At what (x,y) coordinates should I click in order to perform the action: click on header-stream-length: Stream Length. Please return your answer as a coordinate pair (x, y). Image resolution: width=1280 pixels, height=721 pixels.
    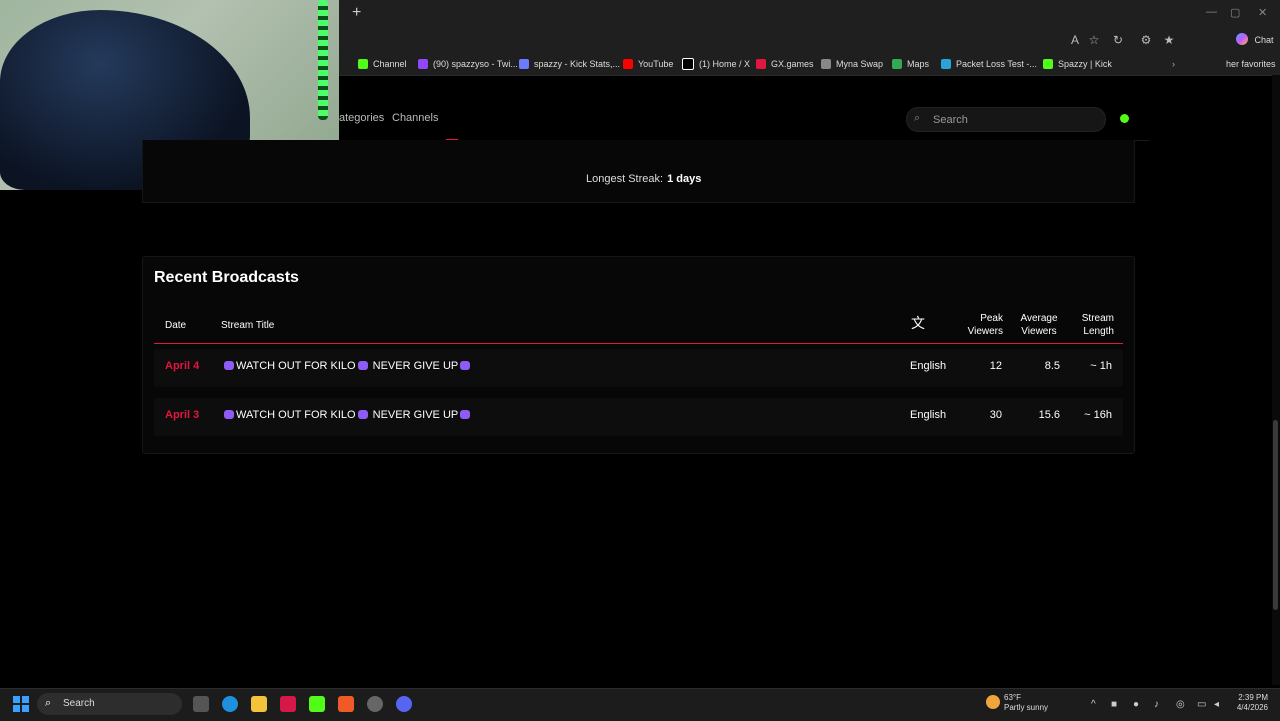
    Looking at the image, I should click on (1092, 325).